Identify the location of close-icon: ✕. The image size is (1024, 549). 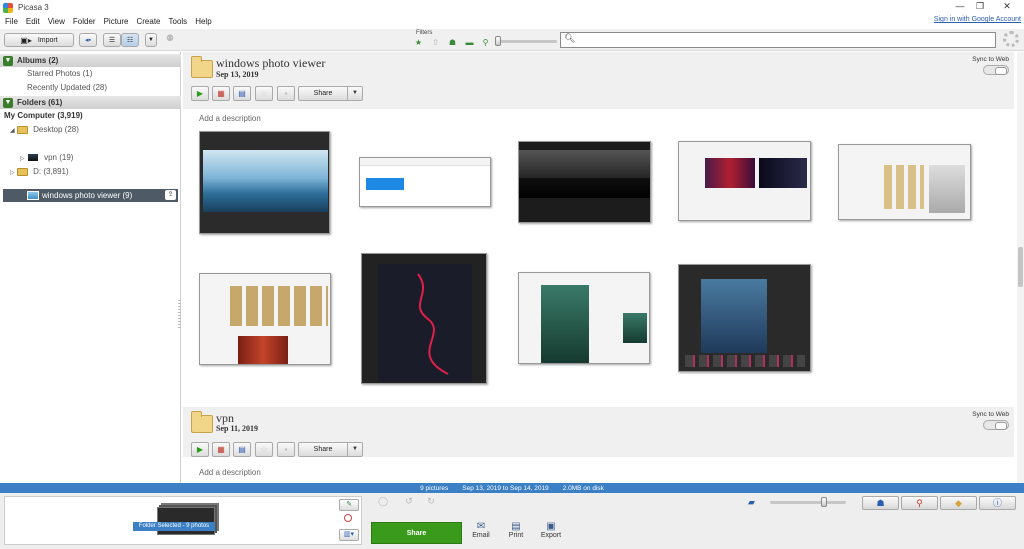
(1007, 6).